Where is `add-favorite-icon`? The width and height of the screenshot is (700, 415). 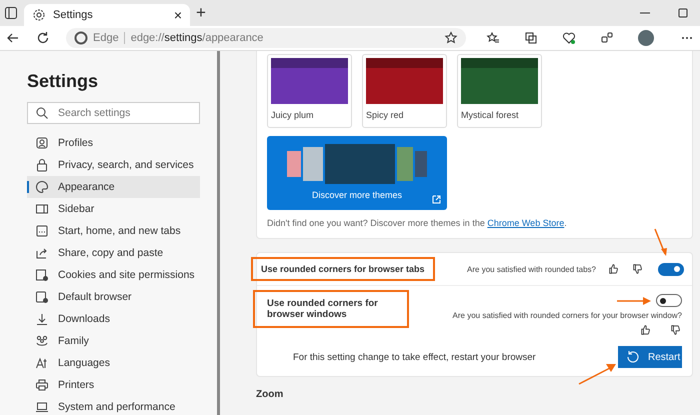
add-favorite-icon is located at coordinates (451, 38).